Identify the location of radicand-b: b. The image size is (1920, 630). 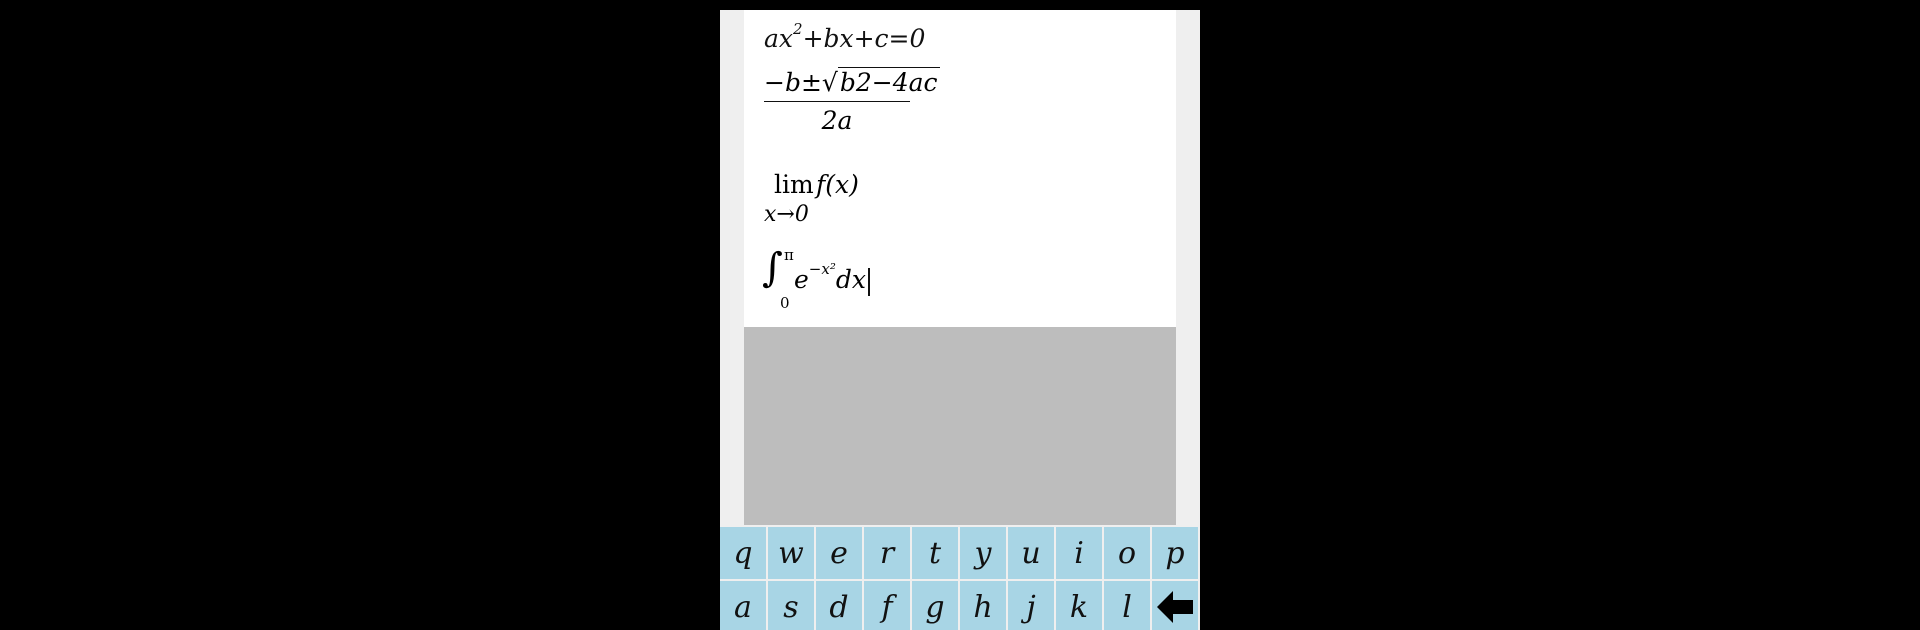
(847, 82).